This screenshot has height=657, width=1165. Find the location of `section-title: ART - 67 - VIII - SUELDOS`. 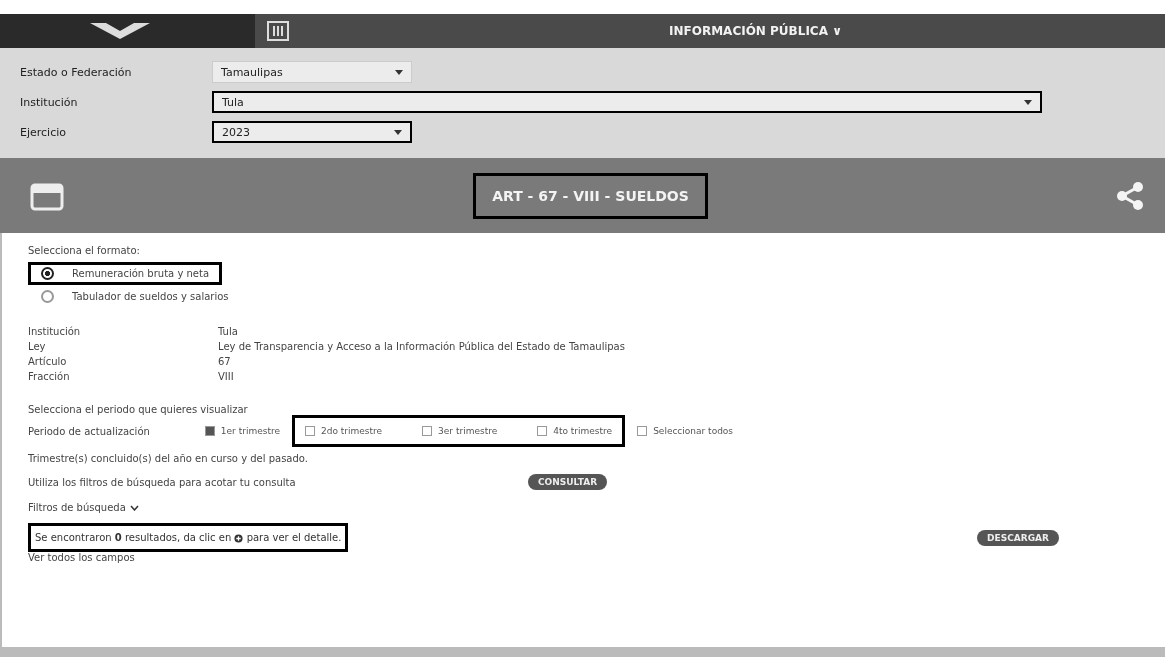

section-title: ART - 67 - VIII - SUELDOS is located at coordinates (590, 195).